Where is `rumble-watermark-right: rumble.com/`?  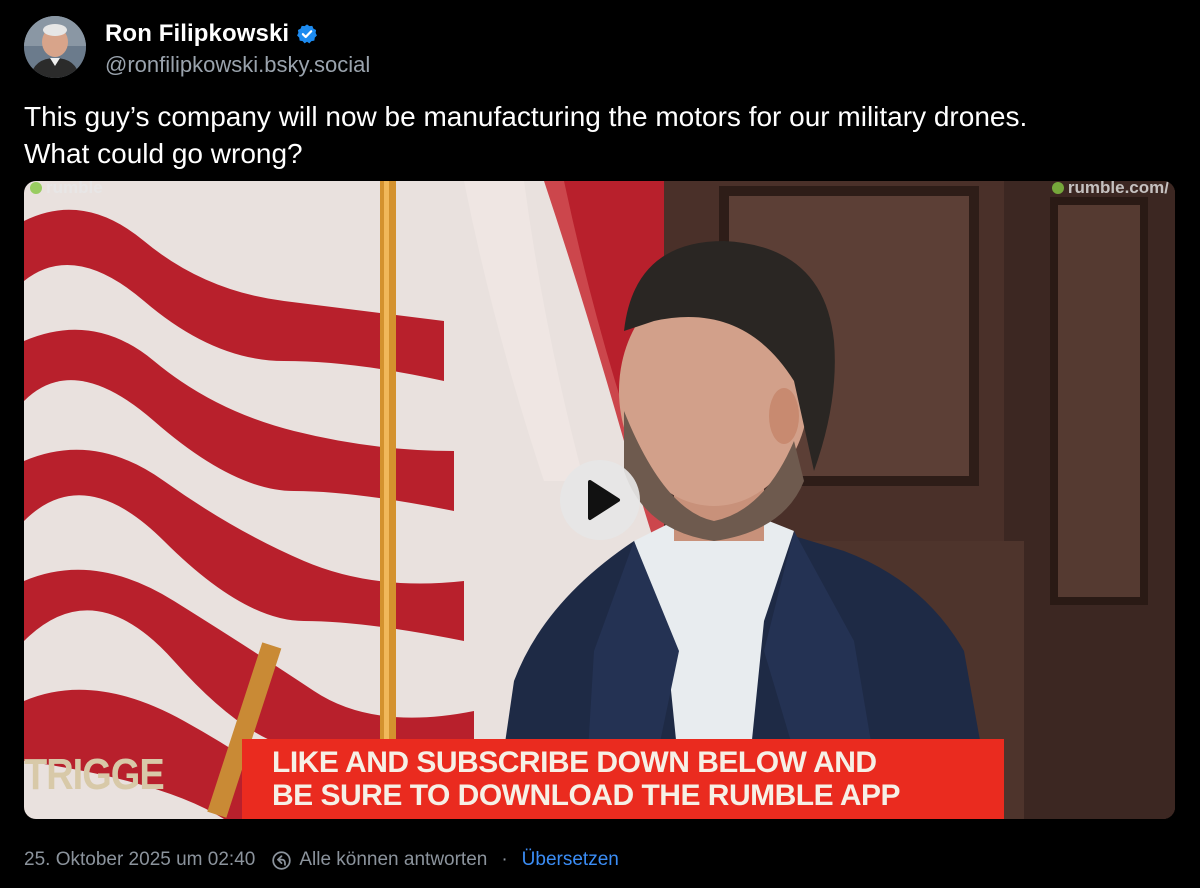 rumble-watermark-right: rumble.com/ is located at coordinates (1110, 189).